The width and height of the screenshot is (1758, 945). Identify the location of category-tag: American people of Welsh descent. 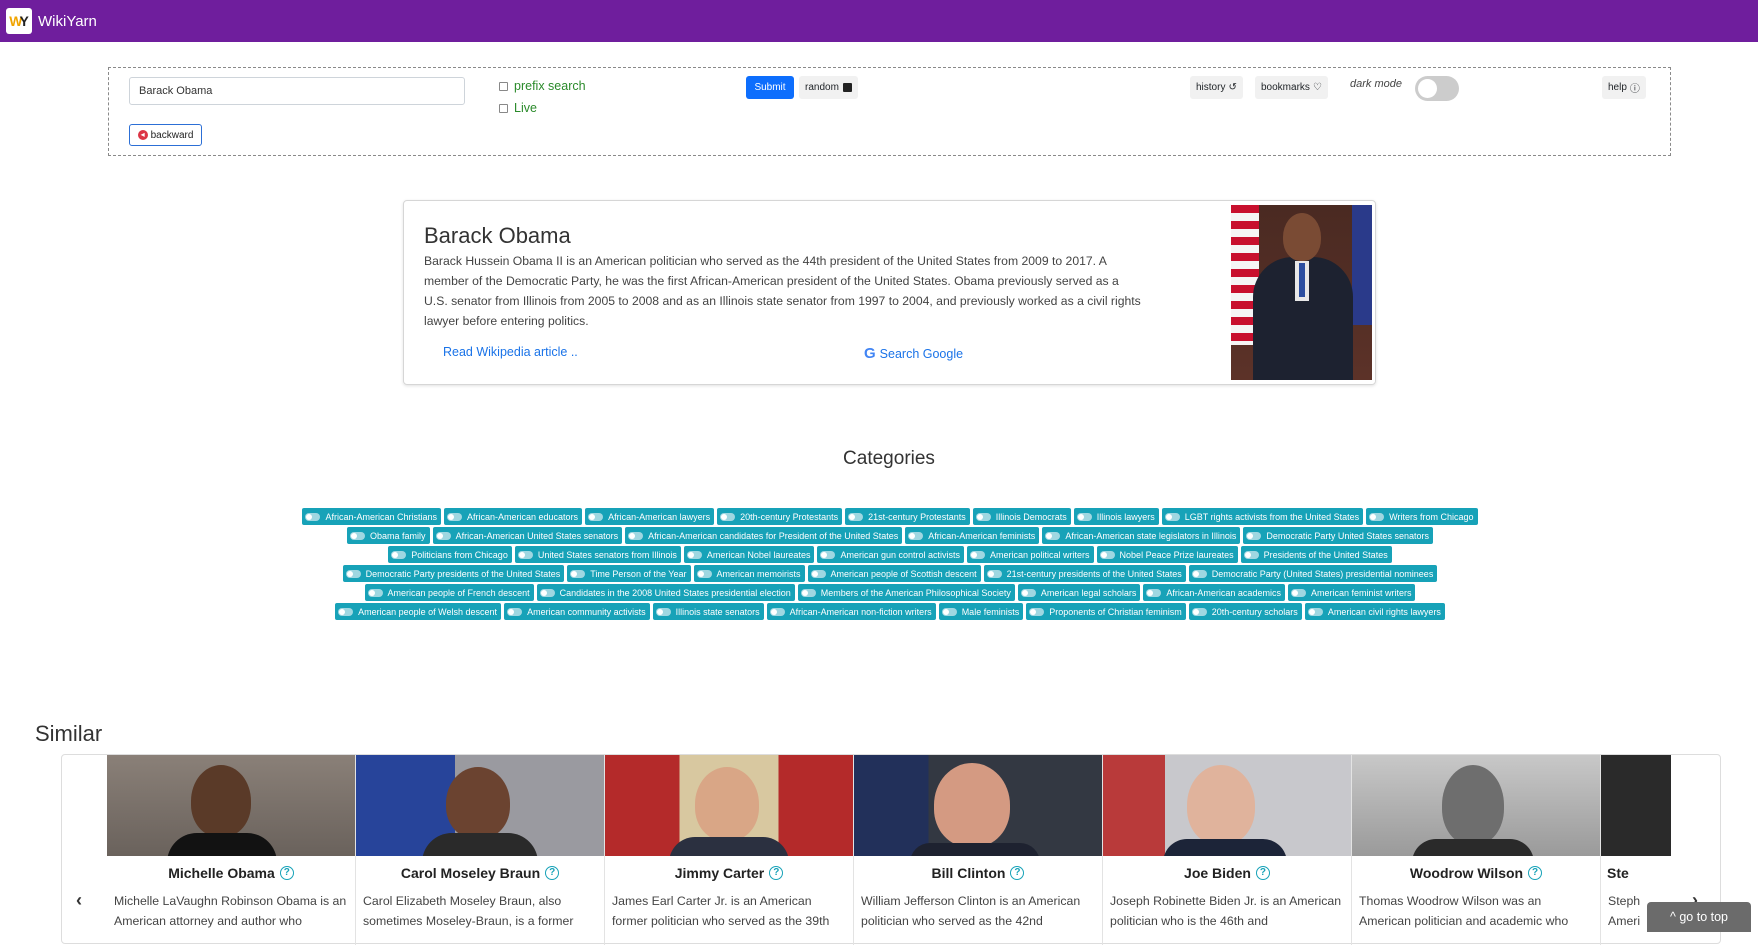
(418, 611).